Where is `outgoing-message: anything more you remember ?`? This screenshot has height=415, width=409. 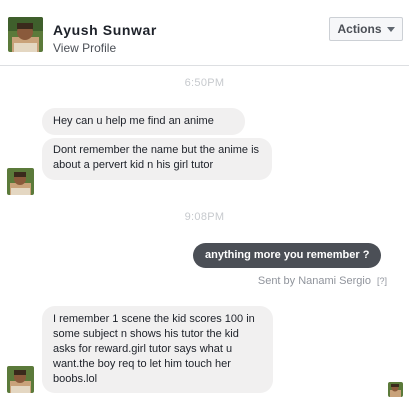
outgoing-message: anything more you remember ? is located at coordinates (287, 255).